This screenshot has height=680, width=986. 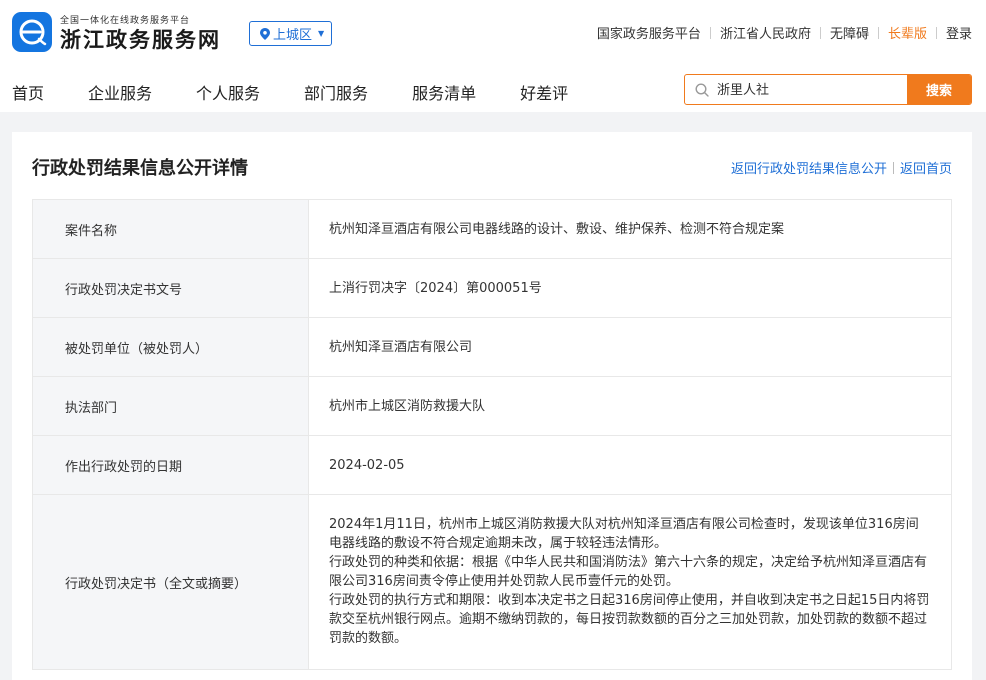 I want to click on search-box: 搜索, so click(x=828, y=89).